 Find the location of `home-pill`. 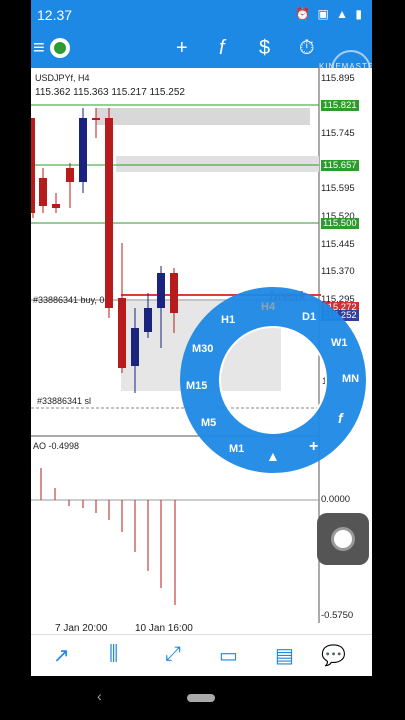

home-pill is located at coordinates (201, 698).